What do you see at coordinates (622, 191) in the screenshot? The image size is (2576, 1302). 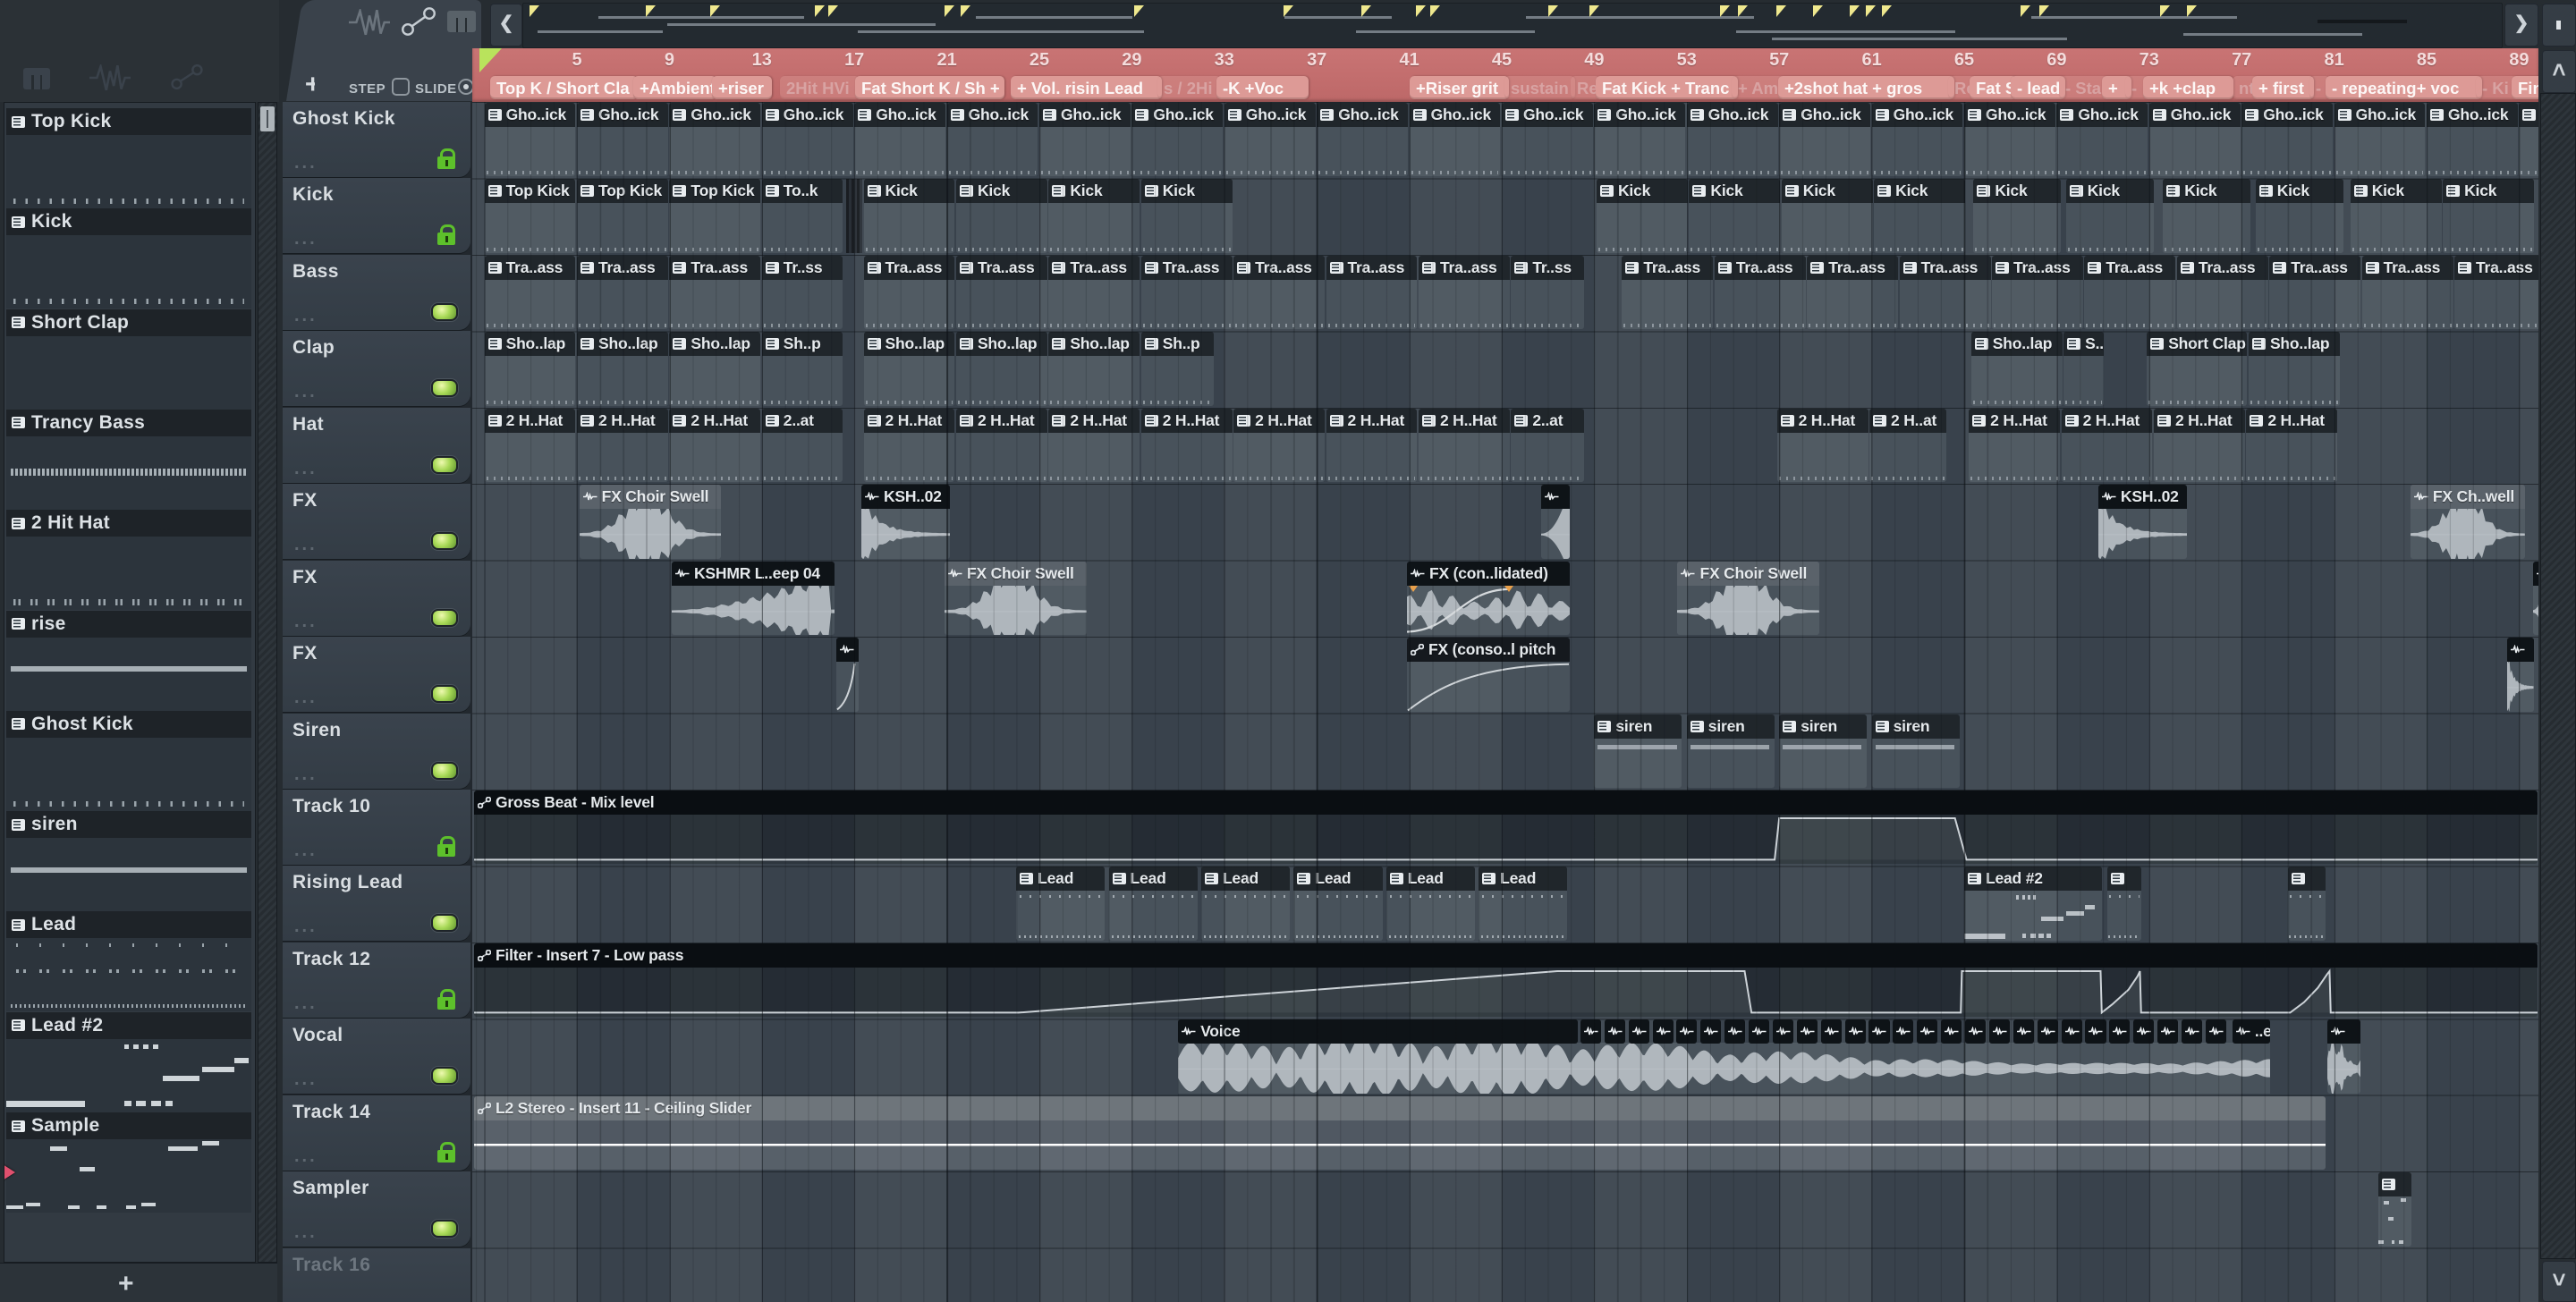 I see `clip-header: Top Kick` at bounding box center [622, 191].